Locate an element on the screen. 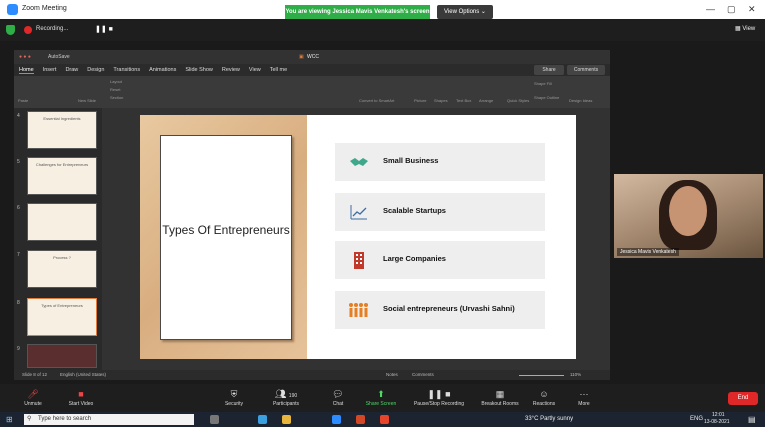 This screenshot has width=765, height=427. entrepreneur-type-label: Social entrepreneurs (Urvashi Sahni) is located at coordinates (449, 308).